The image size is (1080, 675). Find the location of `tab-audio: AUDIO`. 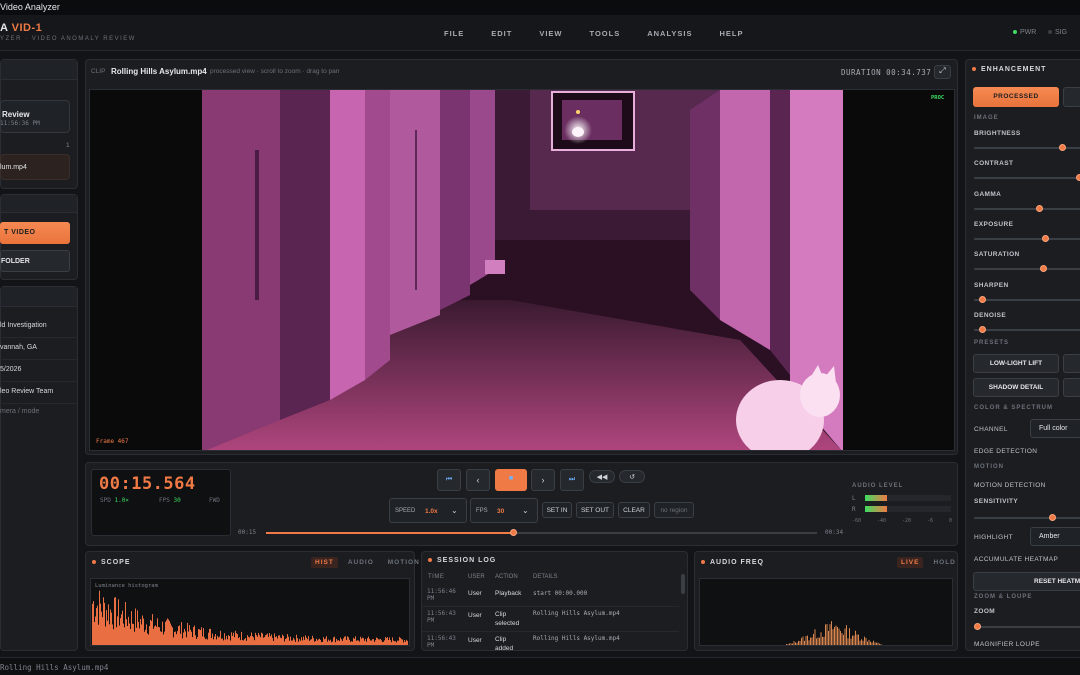

tab-audio: AUDIO is located at coordinates (361, 562).